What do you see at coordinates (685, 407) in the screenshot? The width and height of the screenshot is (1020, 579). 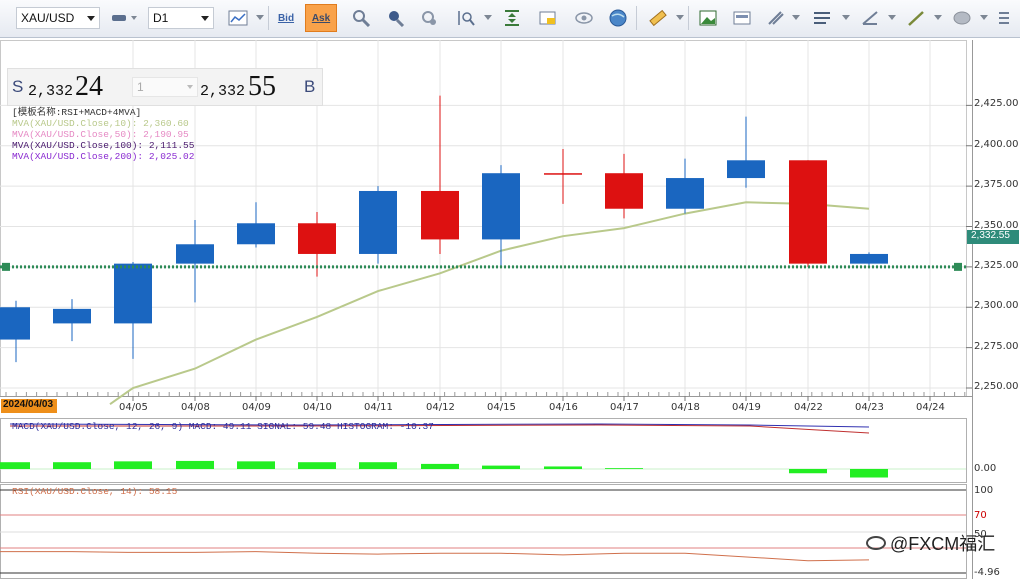 I see `date-tick-label: 04/18` at bounding box center [685, 407].